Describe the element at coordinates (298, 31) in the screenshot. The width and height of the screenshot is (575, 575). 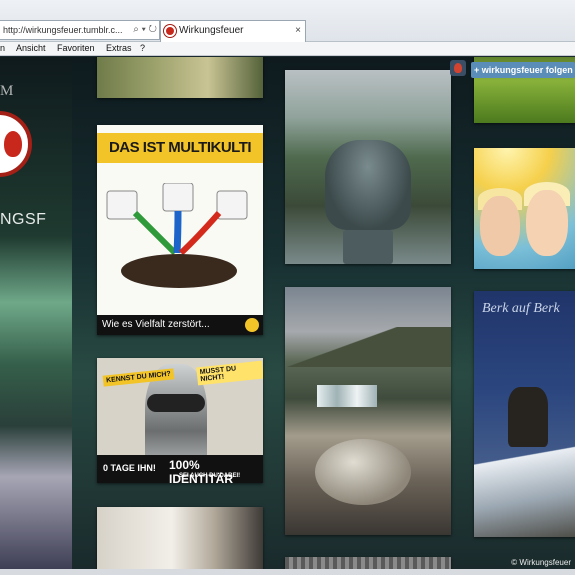
I see `close-tab-icon: ×` at that location.